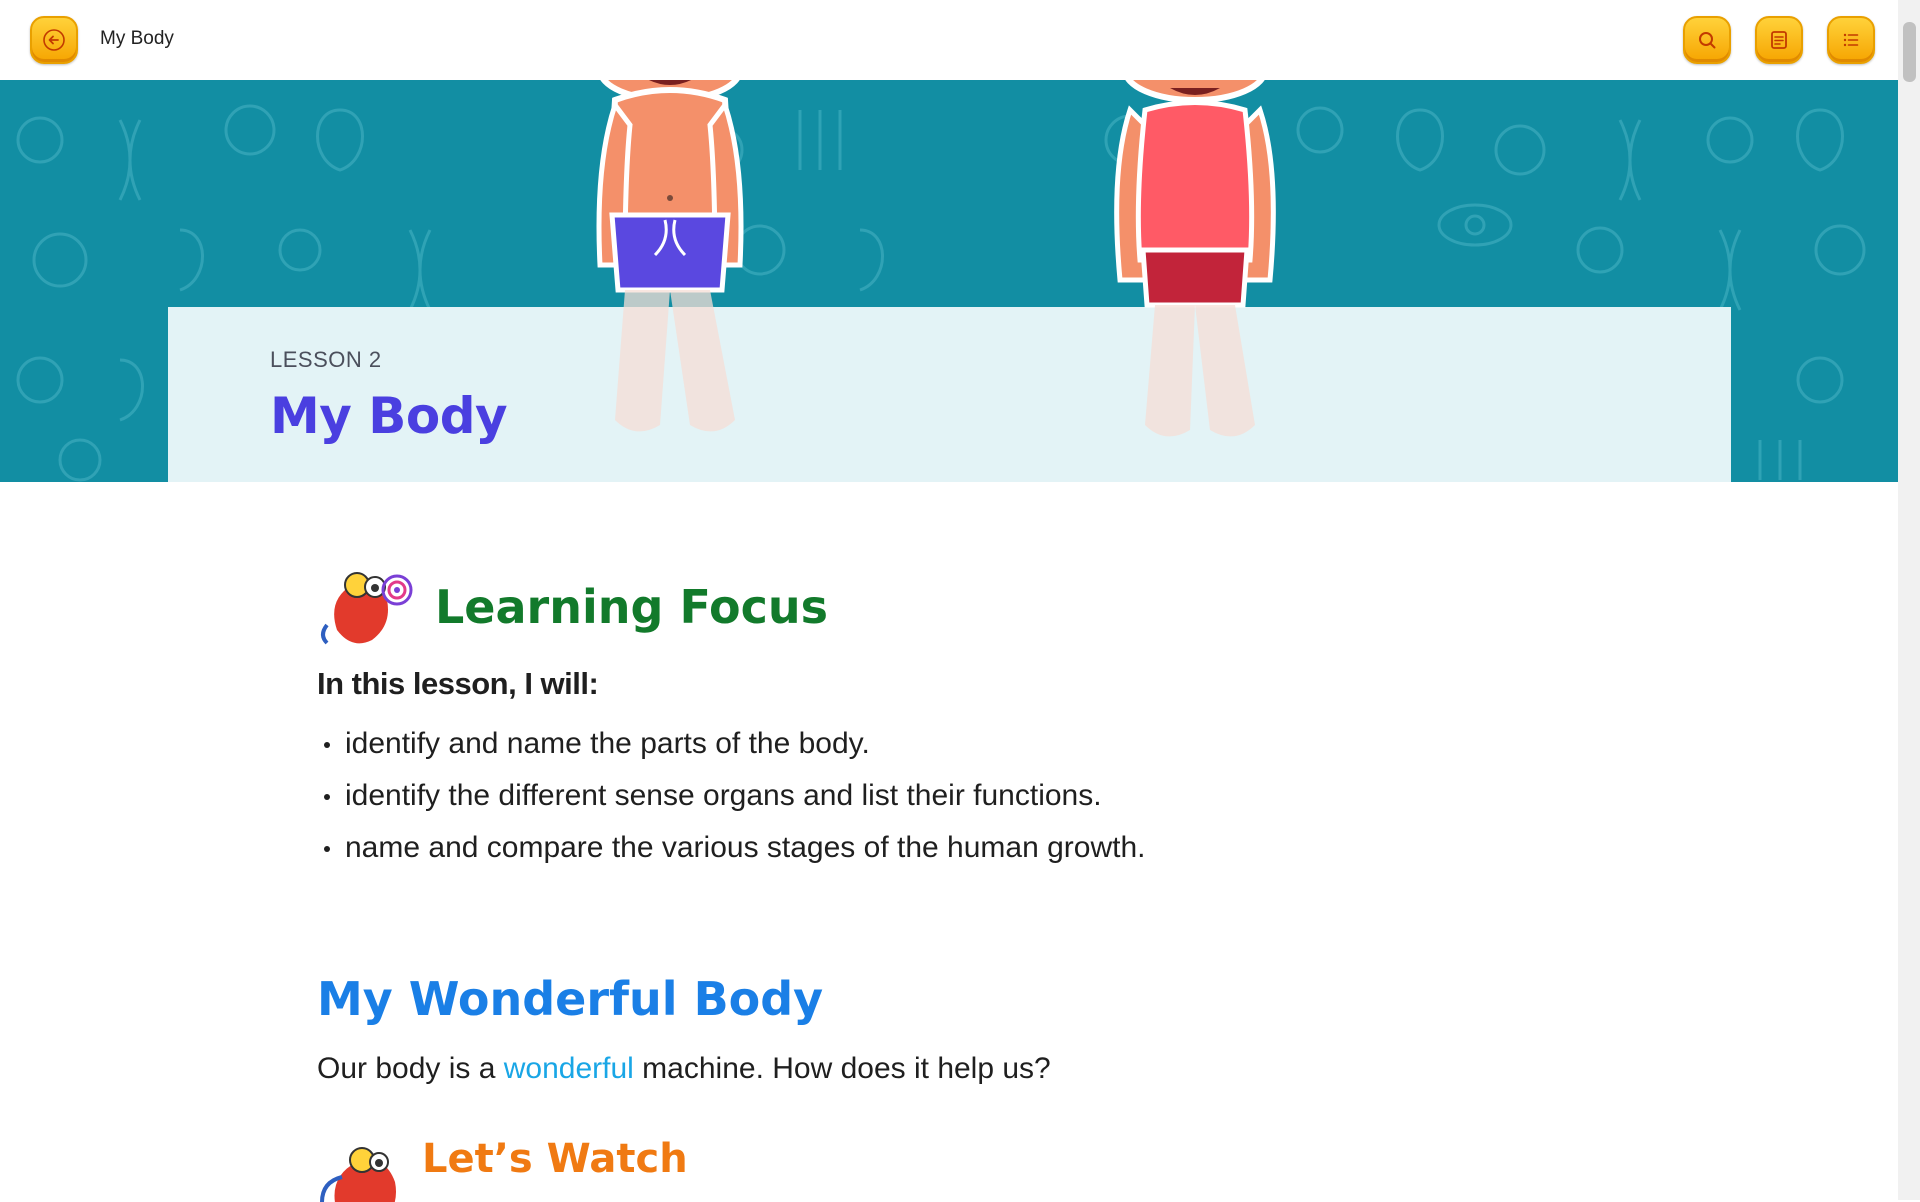 The height and width of the screenshot is (1202, 1920). What do you see at coordinates (1909, 52) in the screenshot?
I see `scrollbar-thumb` at bounding box center [1909, 52].